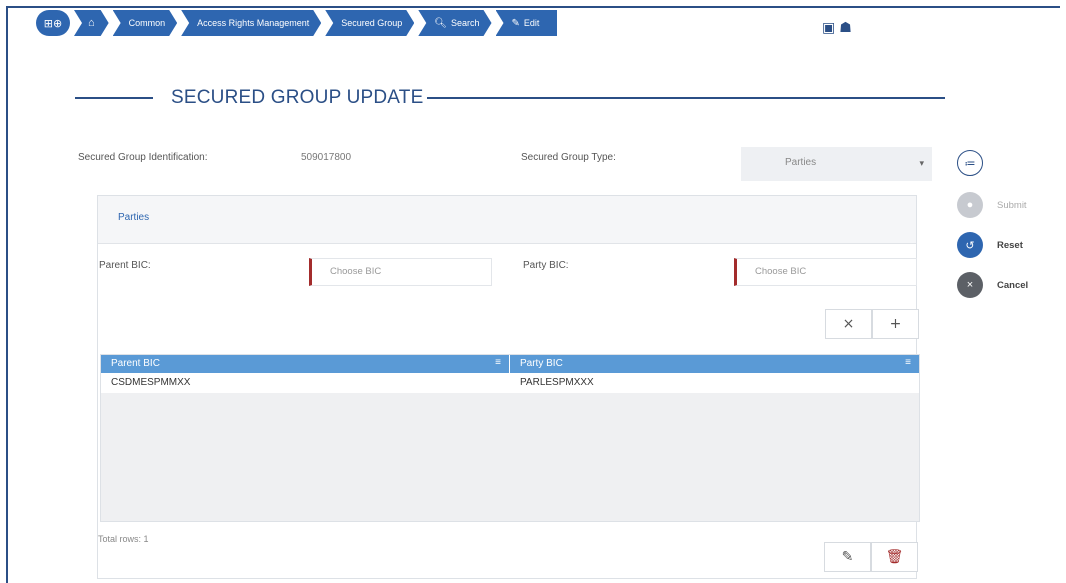 The width and height of the screenshot is (1066, 583). What do you see at coordinates (921, 163) in the screenshot?
I see `chevron-down-icon: ▾` at bounding box center [921, 163].